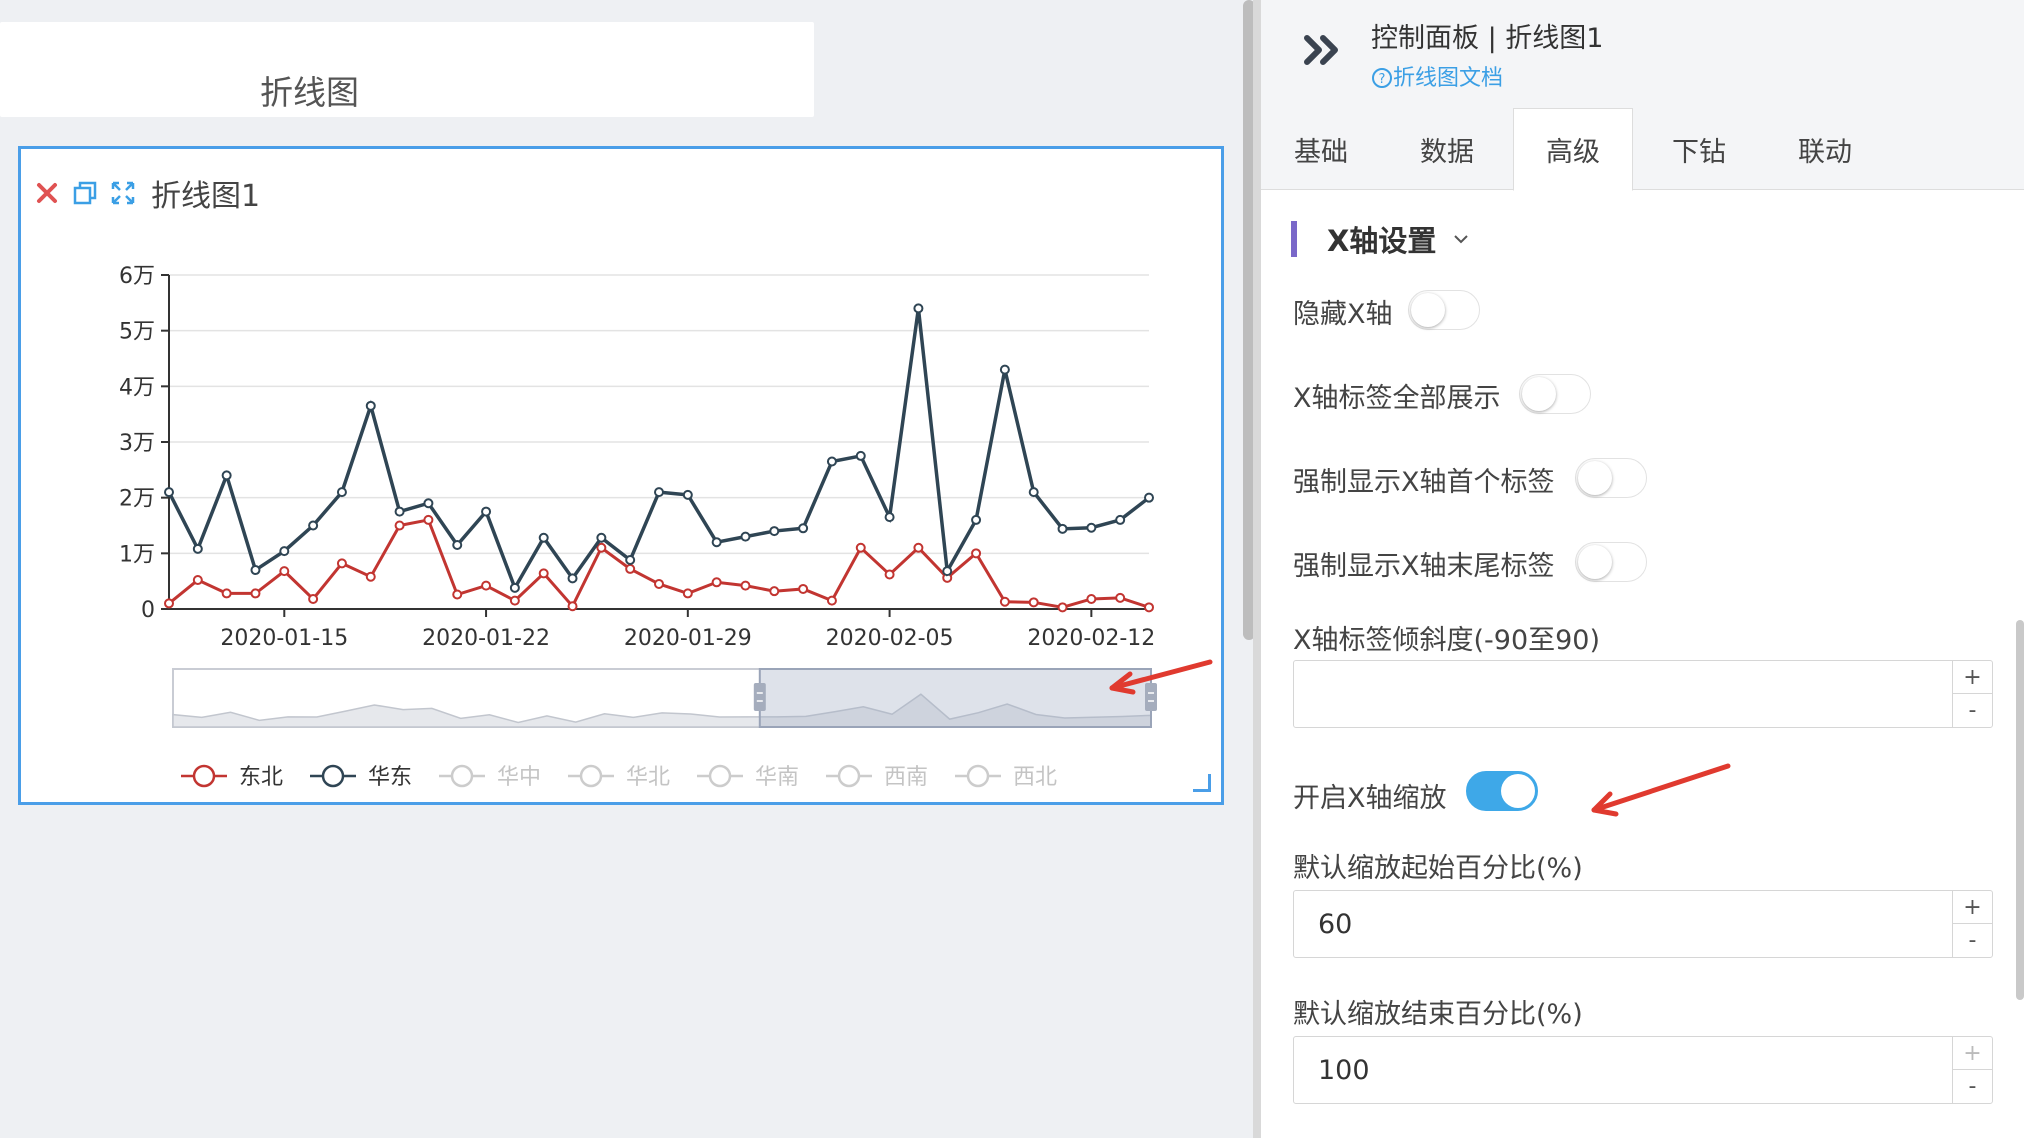 Image resolution: width=2024 pixels, height=1138 pixels. I want to click on doc-link-label: 折线图文档, so click(1448, 78).